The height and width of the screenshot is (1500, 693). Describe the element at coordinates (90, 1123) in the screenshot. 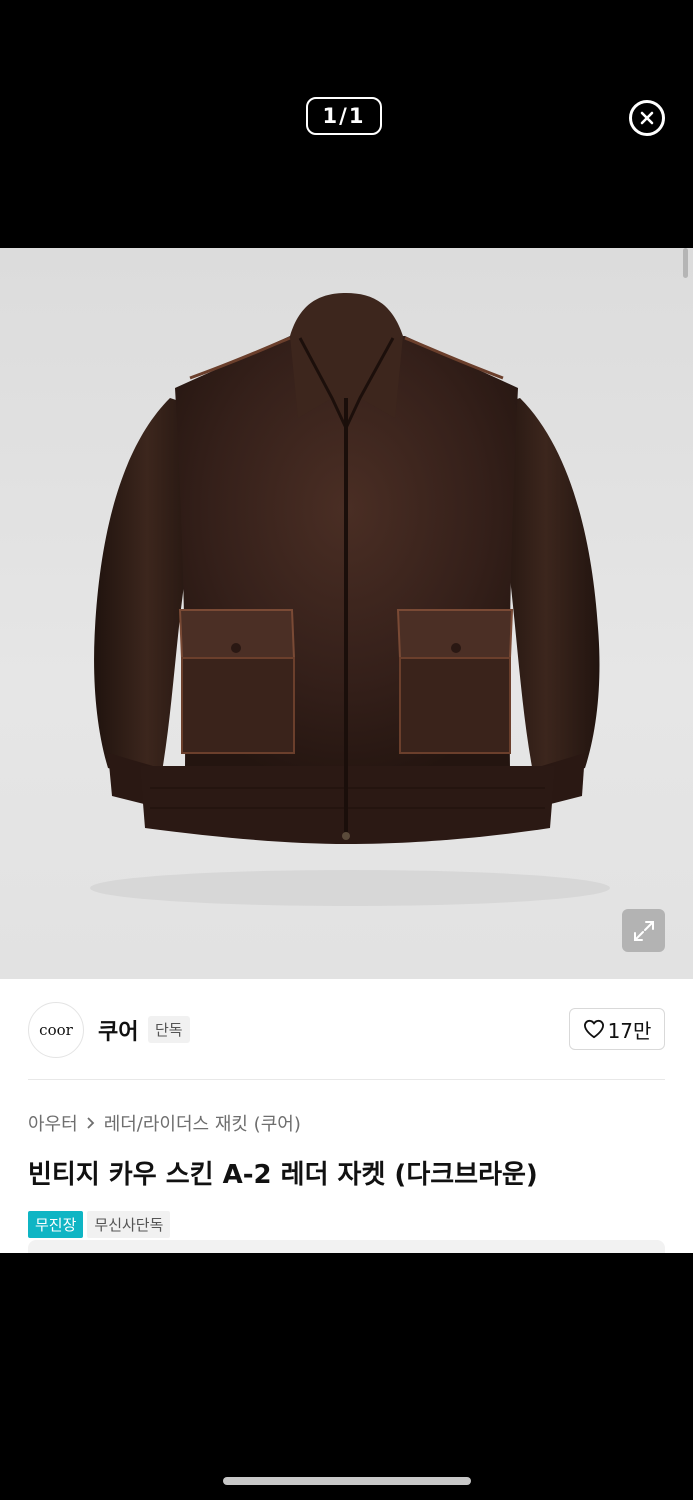

I see `chevron-right-icon` at that location.